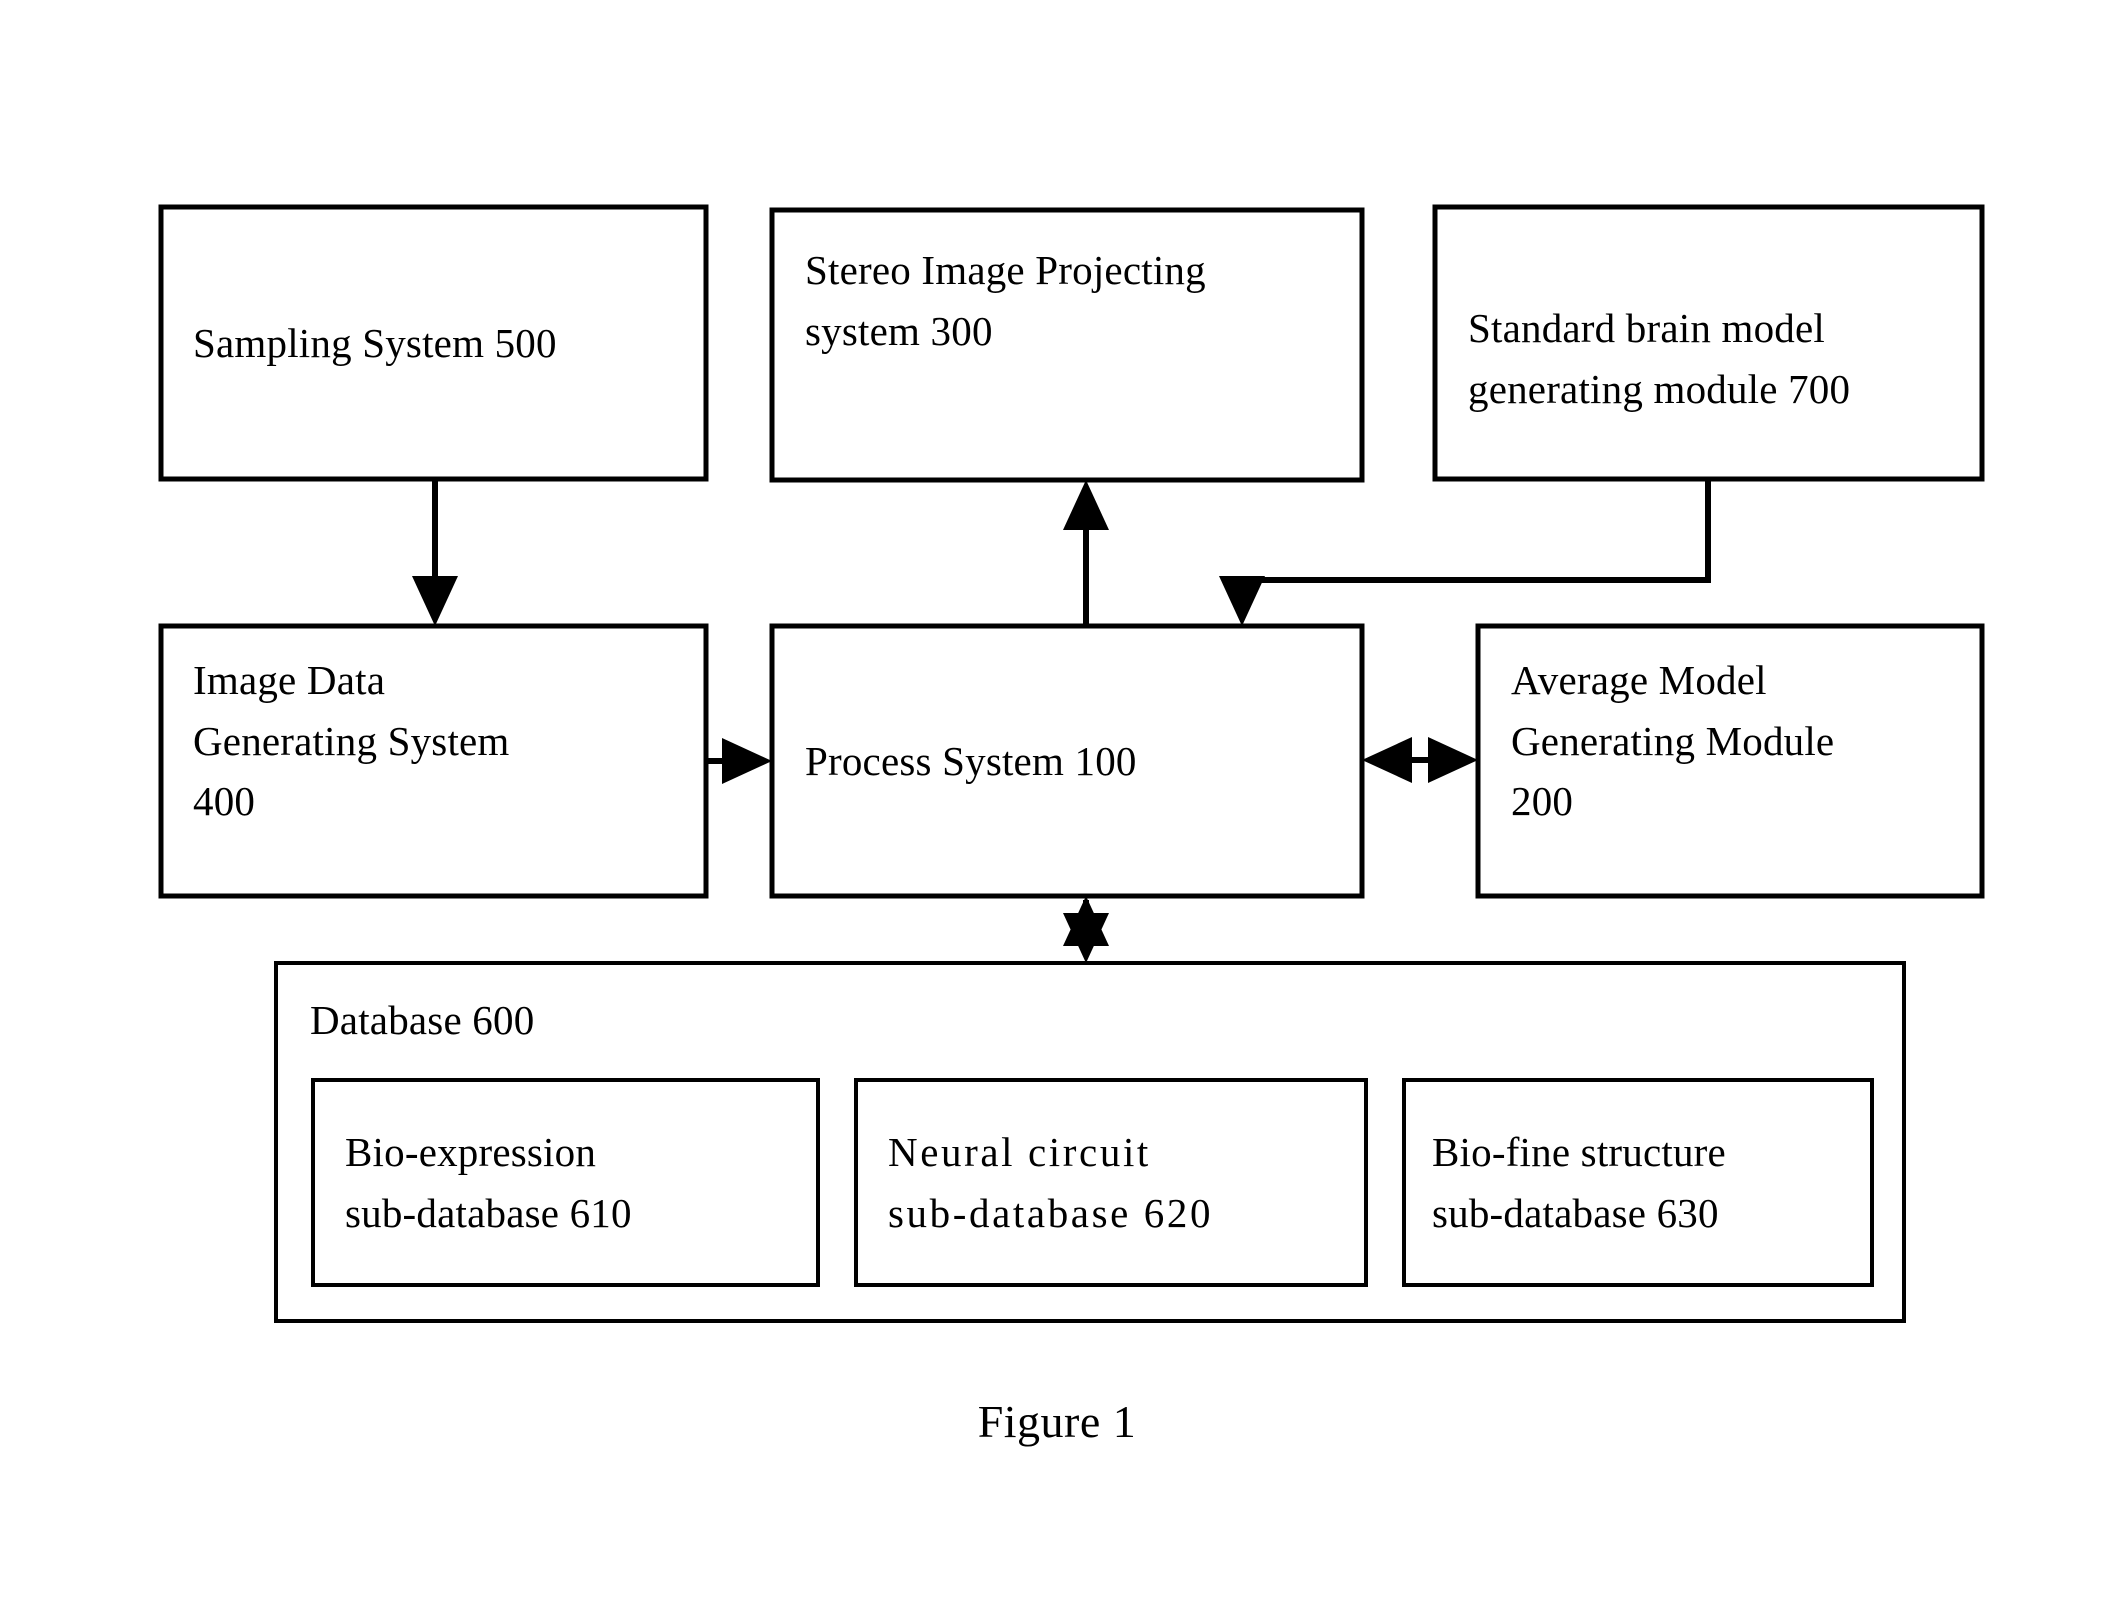  Describe the element at coordinates (739, 761) in the screenshot. I see `connector-image-data-to-process` at that location.